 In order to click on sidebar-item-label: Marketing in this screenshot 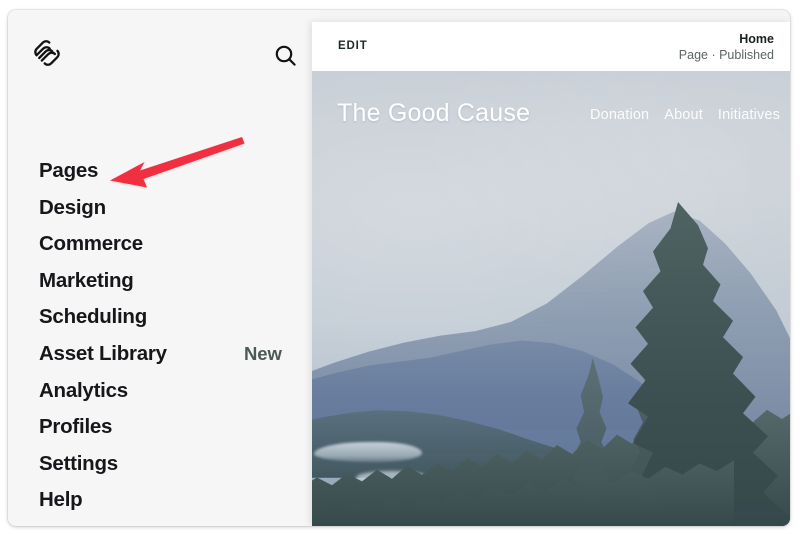, I will do `click(86, 280)`.